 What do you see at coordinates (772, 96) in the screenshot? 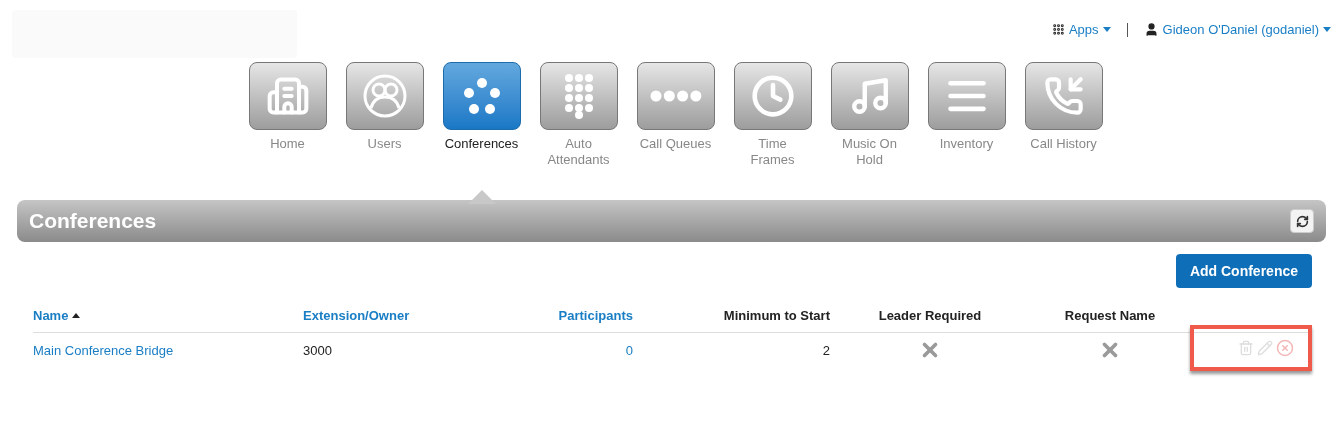
I see `clock-icon` at bounding box center [772, 96].